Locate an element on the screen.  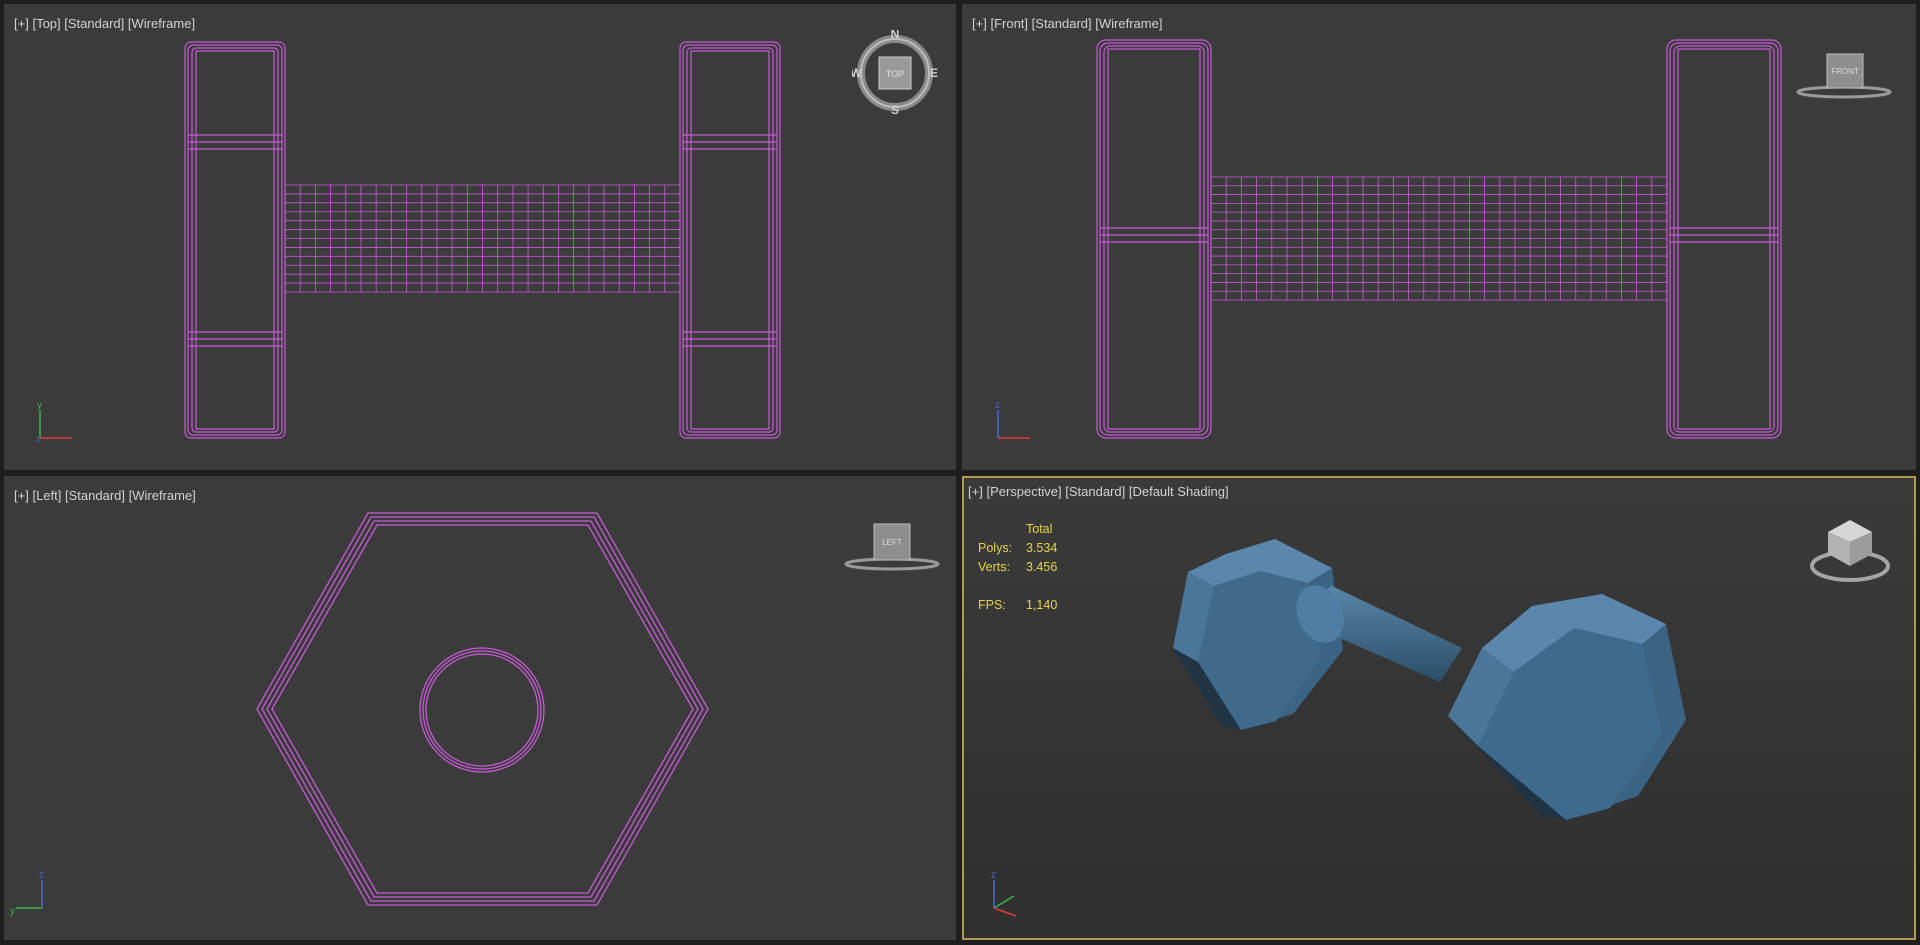
viewcube: FRONT is located at coordinates (1844, 75).